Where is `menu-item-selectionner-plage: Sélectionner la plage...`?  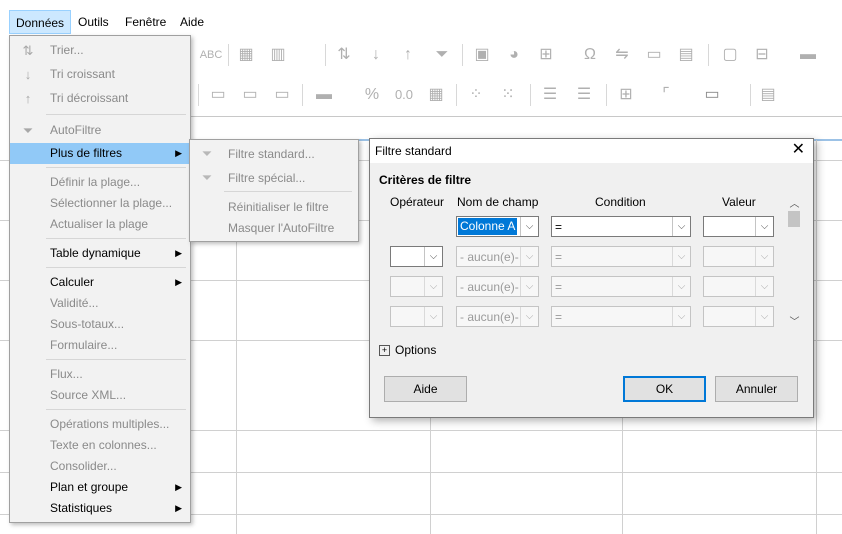 menu-item-selectionner-plage: Sélectionner la plage... is located at coordinates (100, 203).